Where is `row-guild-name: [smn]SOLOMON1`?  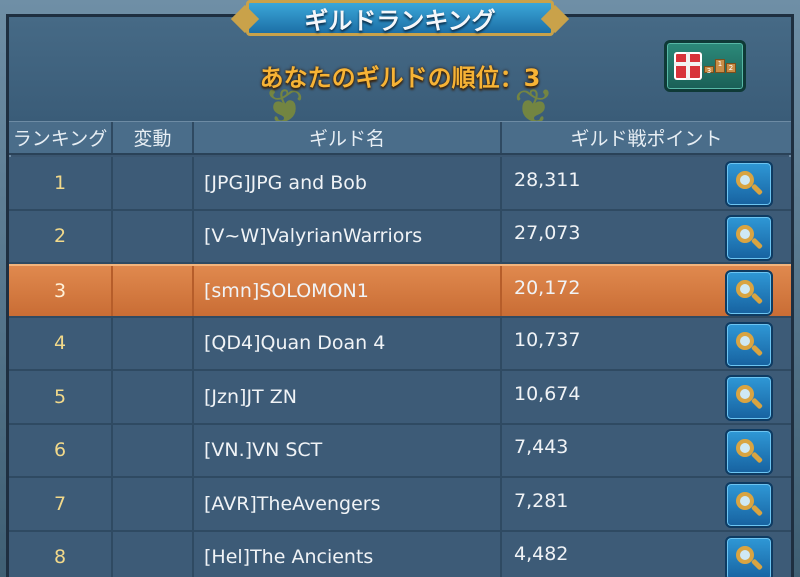
row-guild-name: [smn]SOLOMON1 is located at coordinates (348, 291).